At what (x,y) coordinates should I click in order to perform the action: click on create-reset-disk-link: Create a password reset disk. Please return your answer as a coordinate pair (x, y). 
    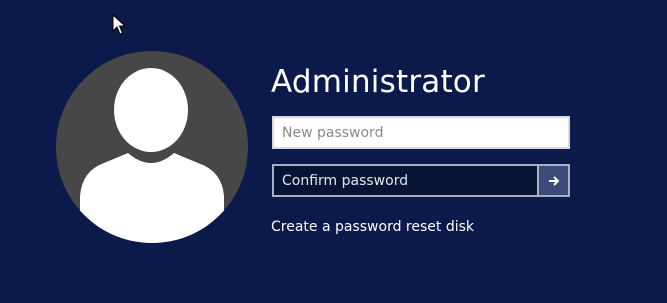
    Looking at the image, I should click on (372, 227).